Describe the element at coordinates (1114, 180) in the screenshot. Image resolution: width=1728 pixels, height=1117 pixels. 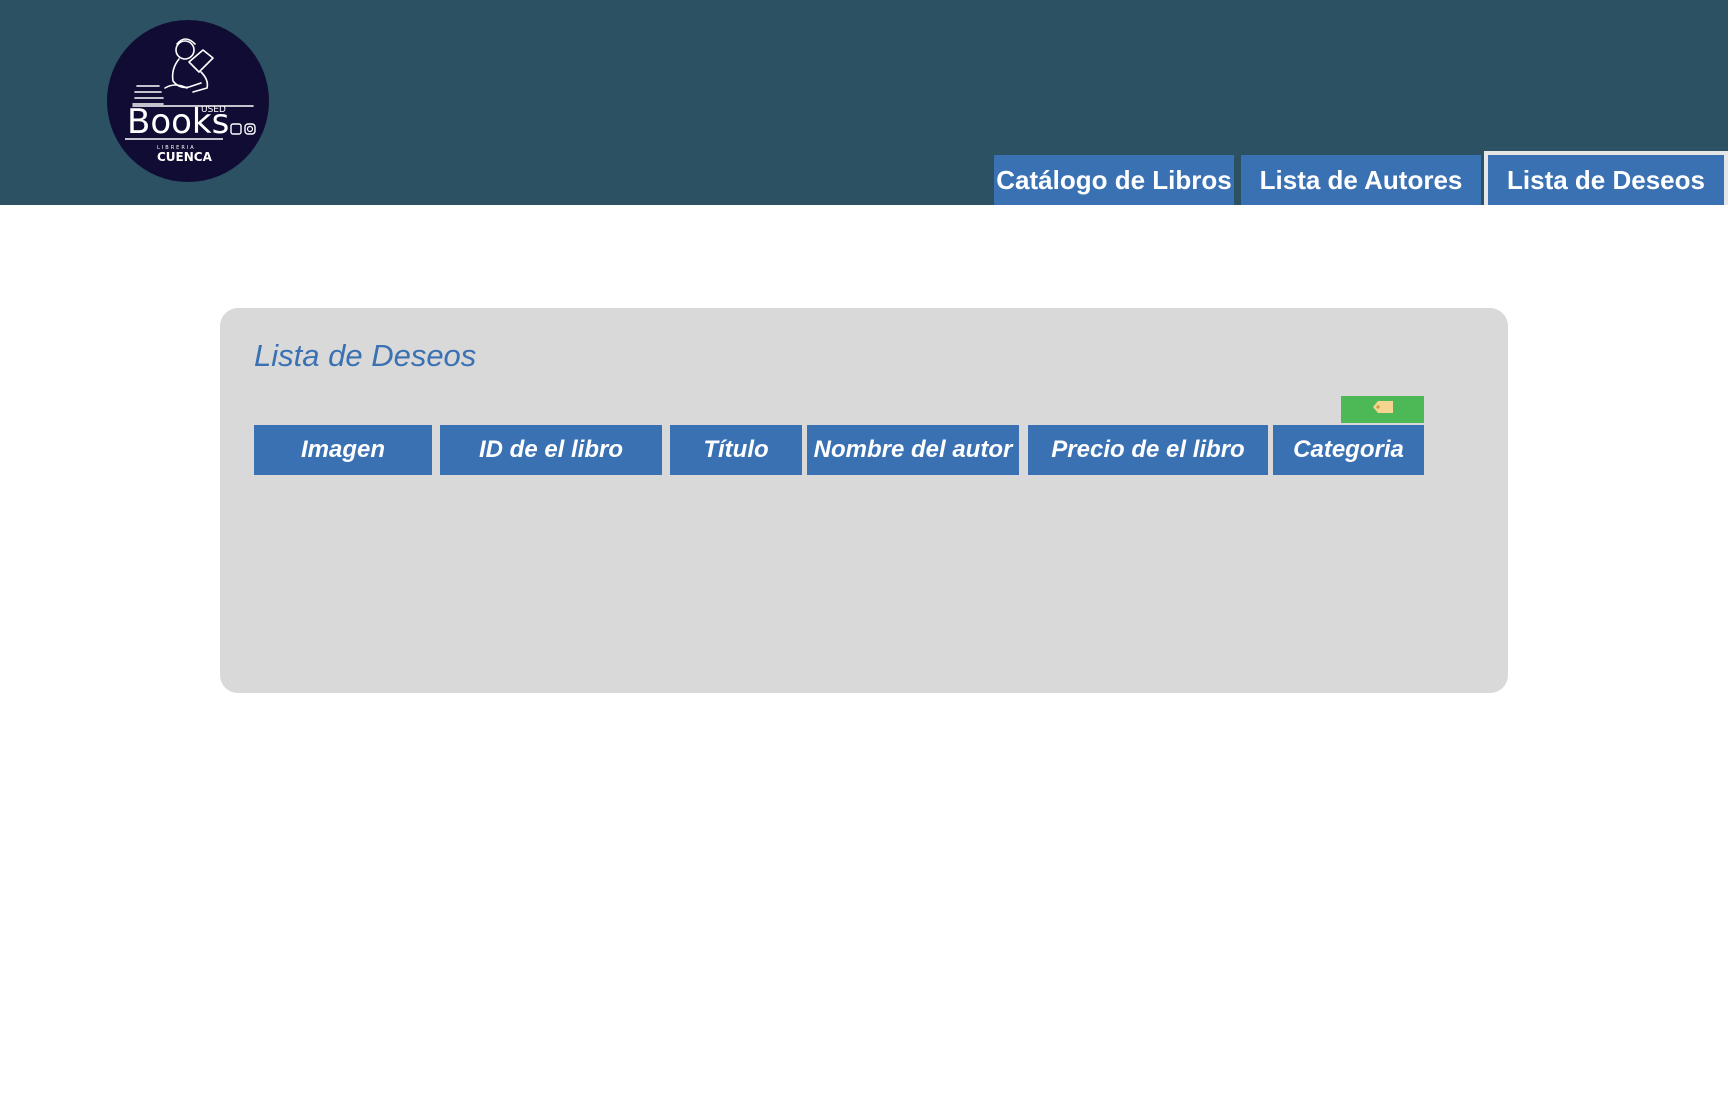
I see `tab-catalogo-de-libros: Catálogo de Libros` at that location.